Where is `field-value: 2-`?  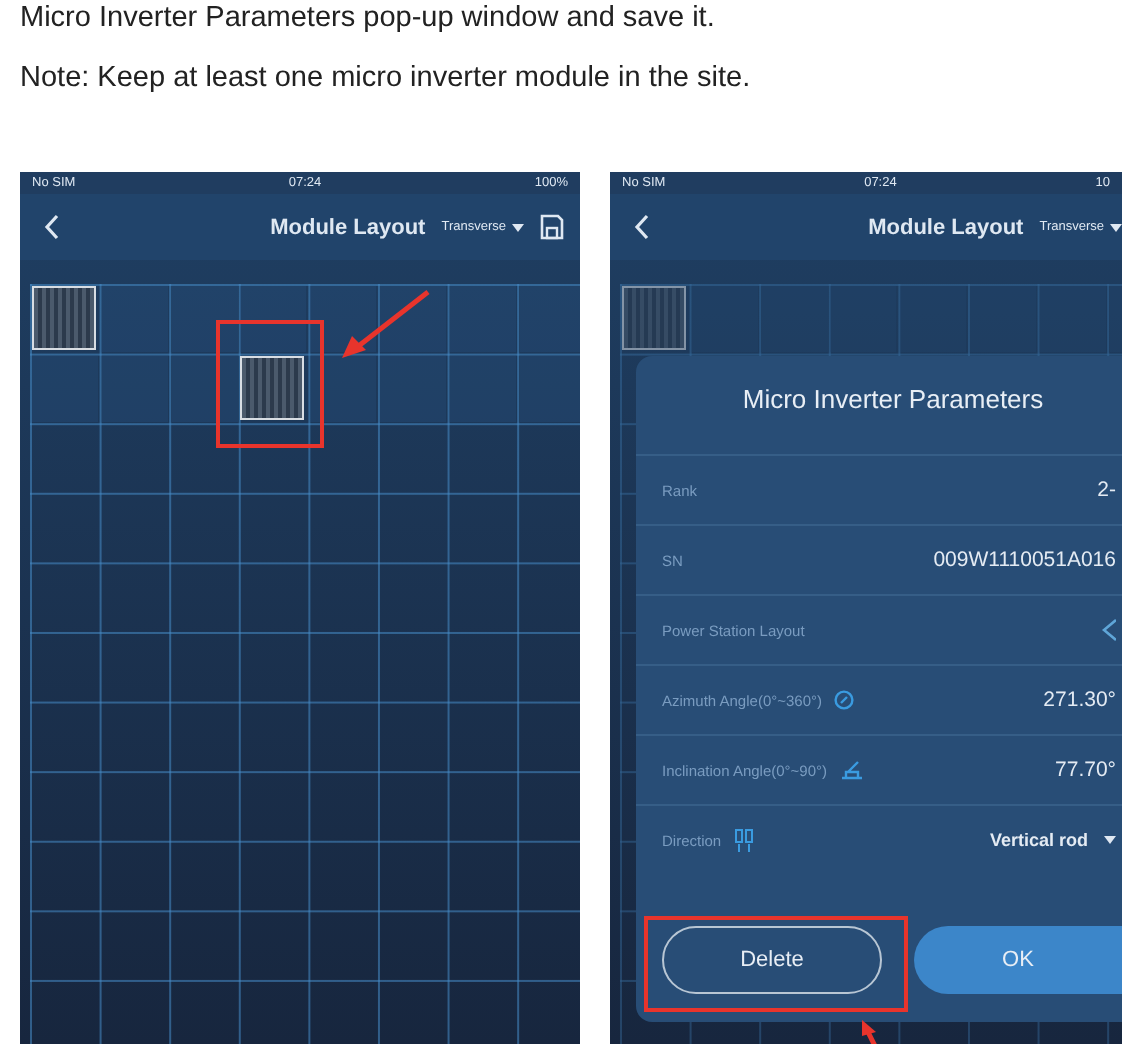 field-value: 2- is located at coordinates (1106, 490).